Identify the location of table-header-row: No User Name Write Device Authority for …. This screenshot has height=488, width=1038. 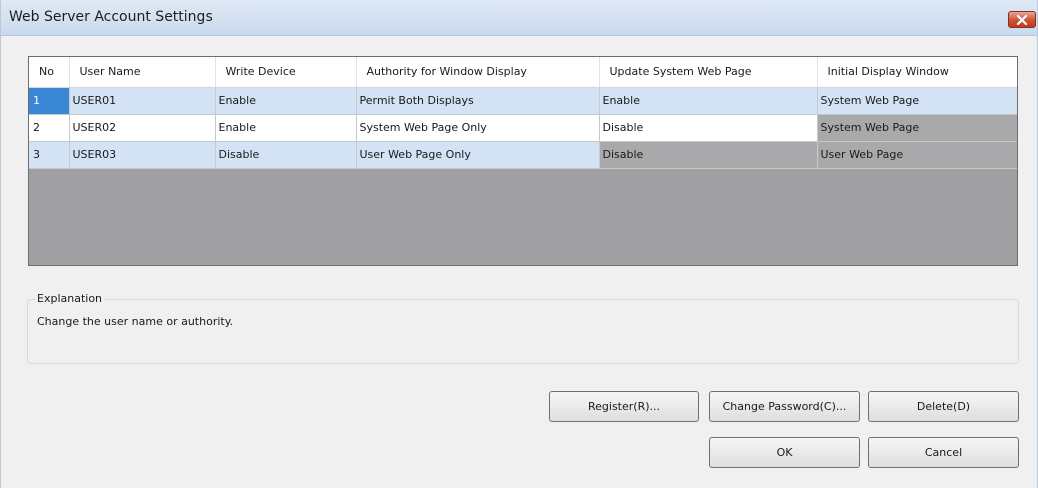
(523, 72).